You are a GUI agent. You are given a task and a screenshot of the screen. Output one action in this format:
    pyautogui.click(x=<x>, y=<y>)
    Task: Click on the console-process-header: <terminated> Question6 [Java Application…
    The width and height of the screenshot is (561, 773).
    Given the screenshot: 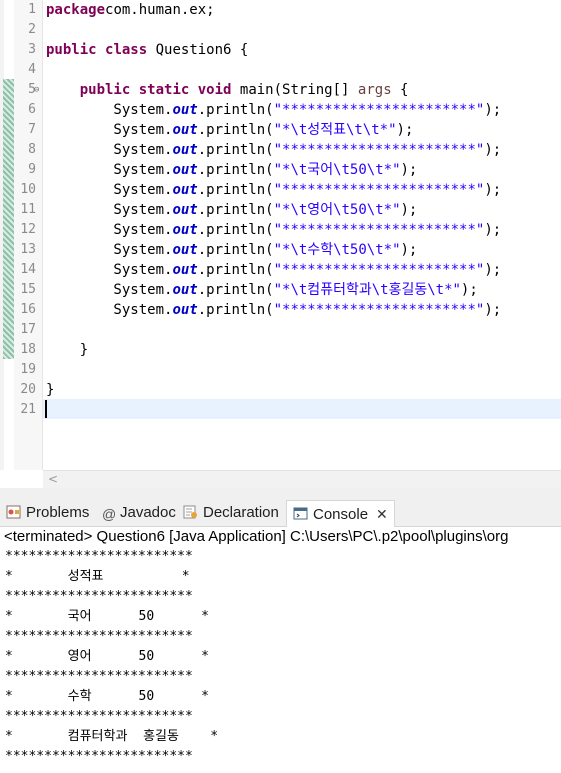 What is the action you would take?
    pyautogui.click(x=256, y=536)
    